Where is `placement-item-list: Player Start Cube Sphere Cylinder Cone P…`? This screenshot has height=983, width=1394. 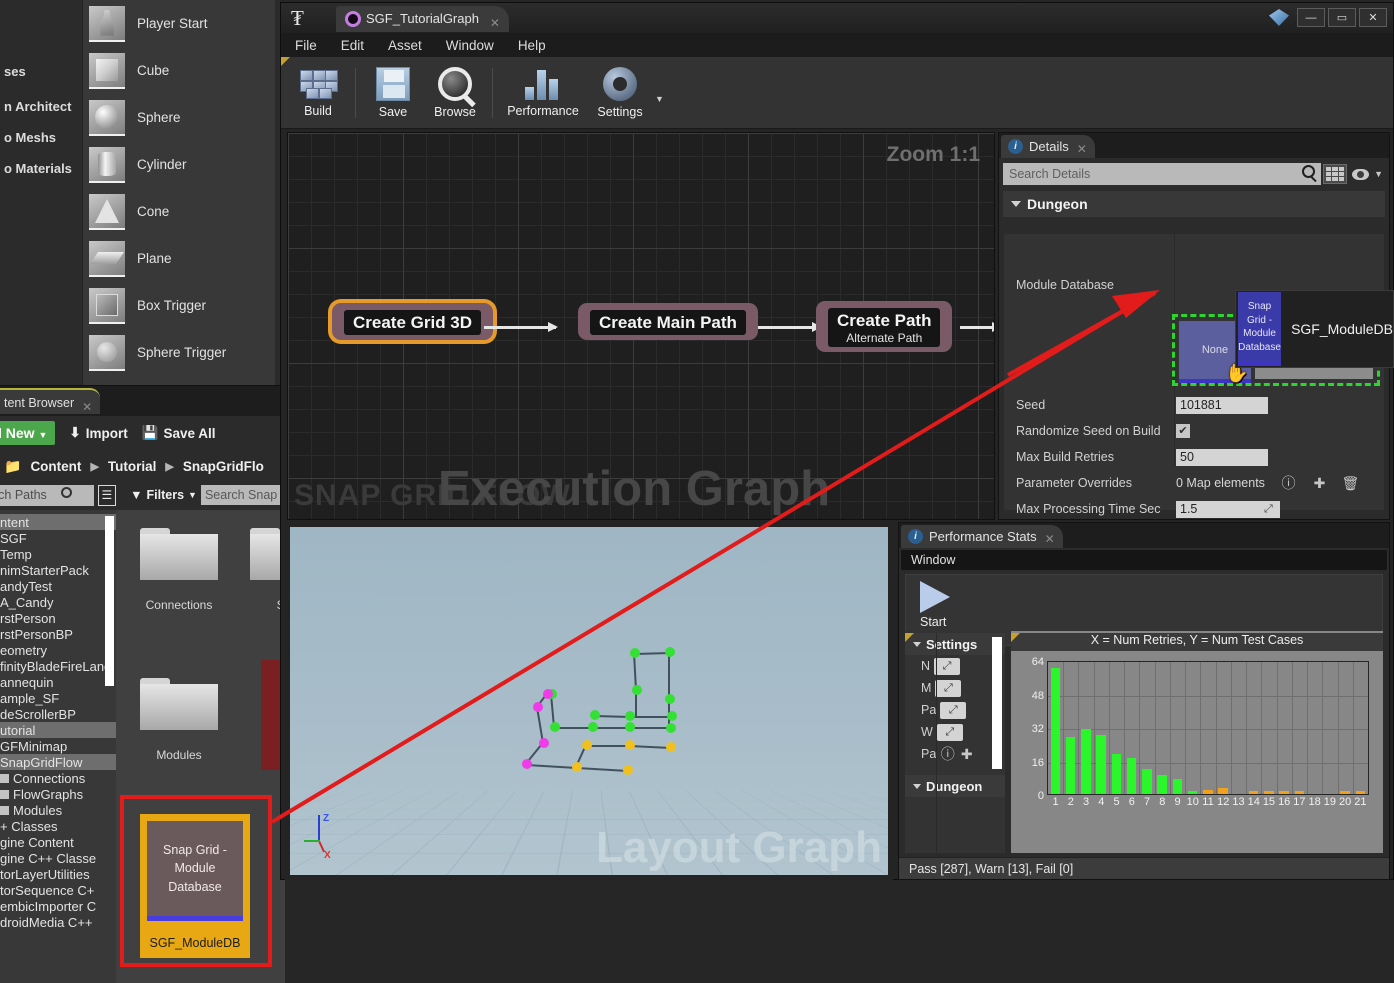 placement-item-list: Player Start Cube Sphere Cylinder Cone P… is located at coordinates (181, 192).